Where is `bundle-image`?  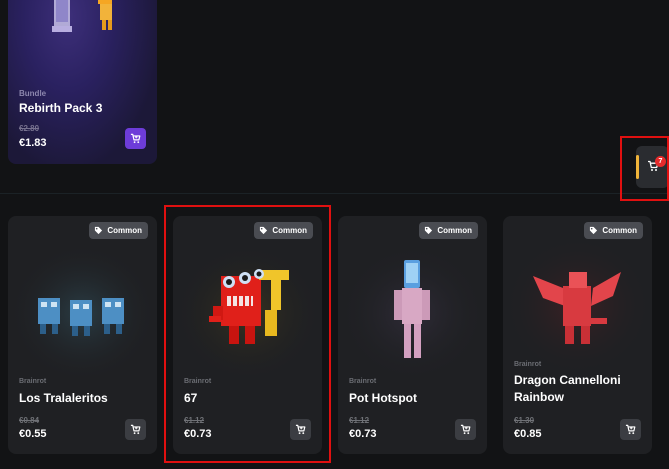
bundle-image is located at coordinates (82, 16).